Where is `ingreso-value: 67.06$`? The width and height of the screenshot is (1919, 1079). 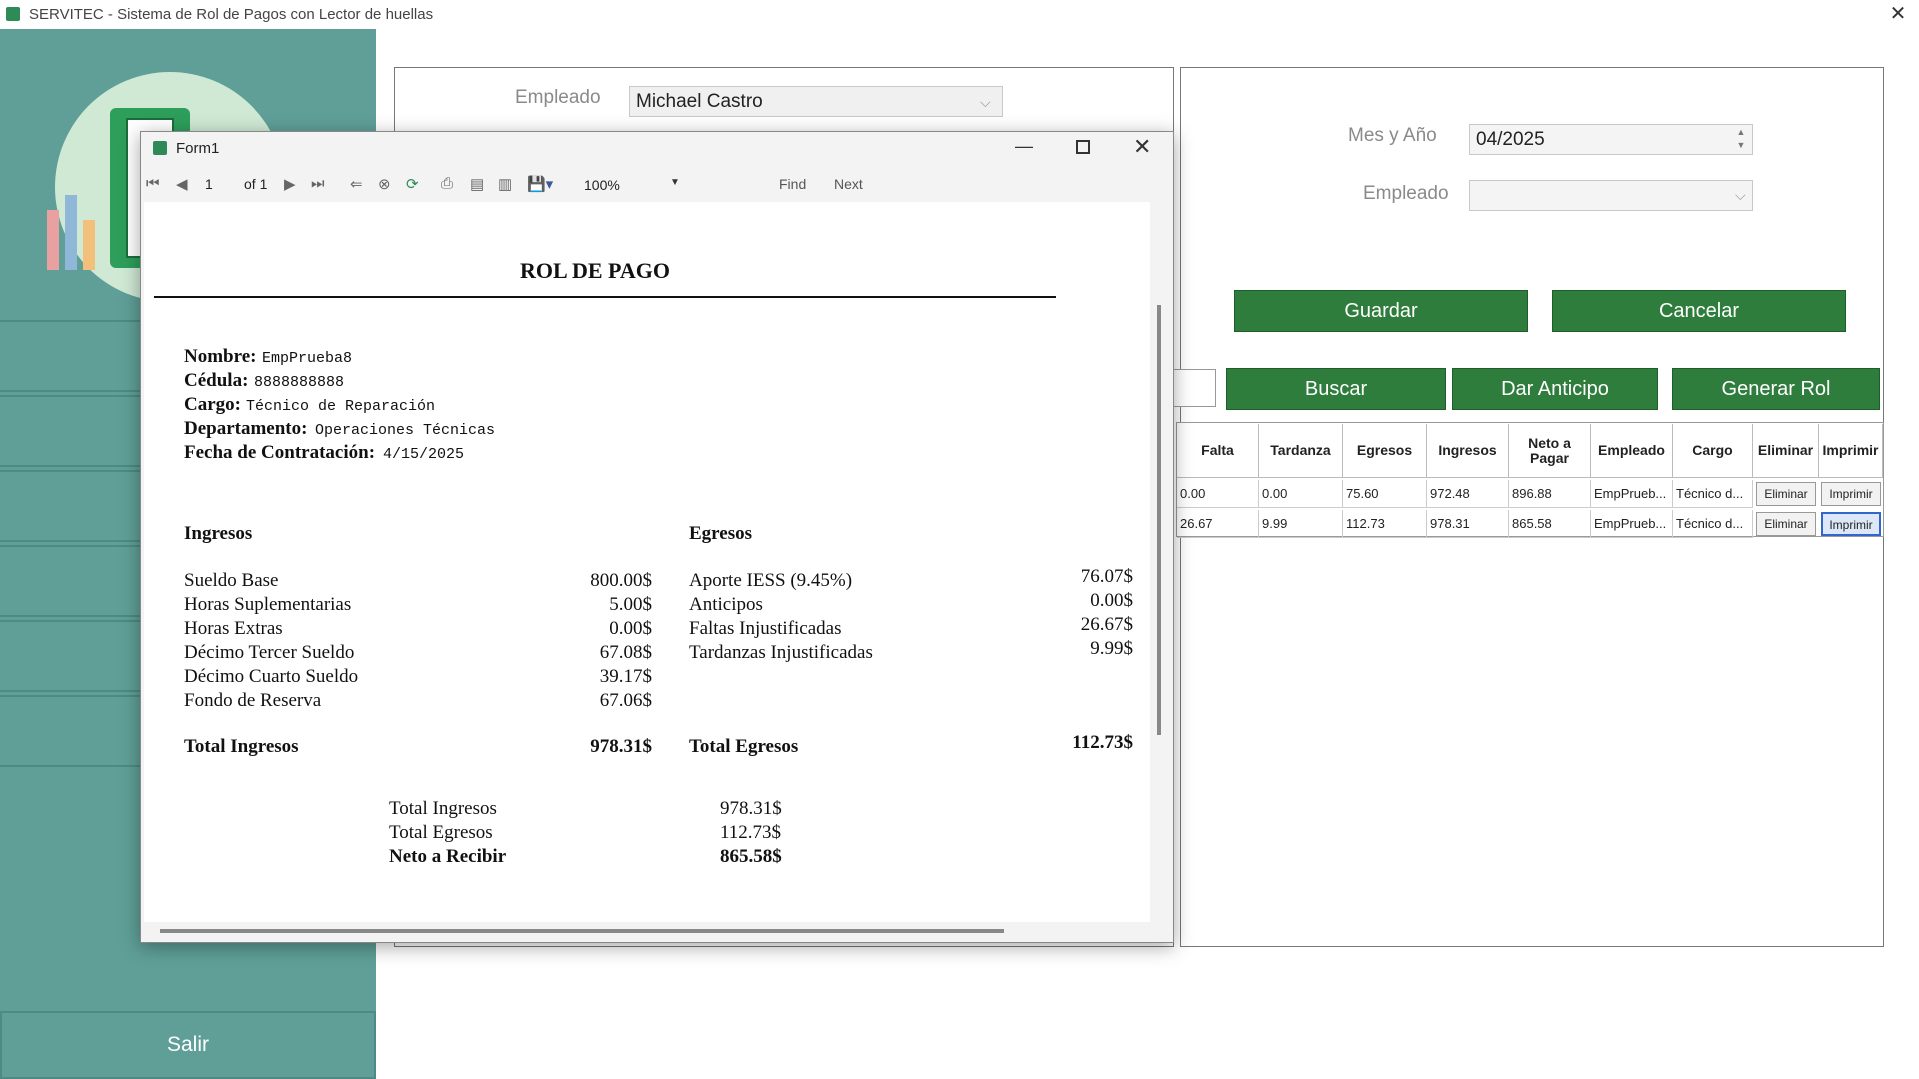 ingreso-value: 67.06$ is located at coordinates (625, 700).